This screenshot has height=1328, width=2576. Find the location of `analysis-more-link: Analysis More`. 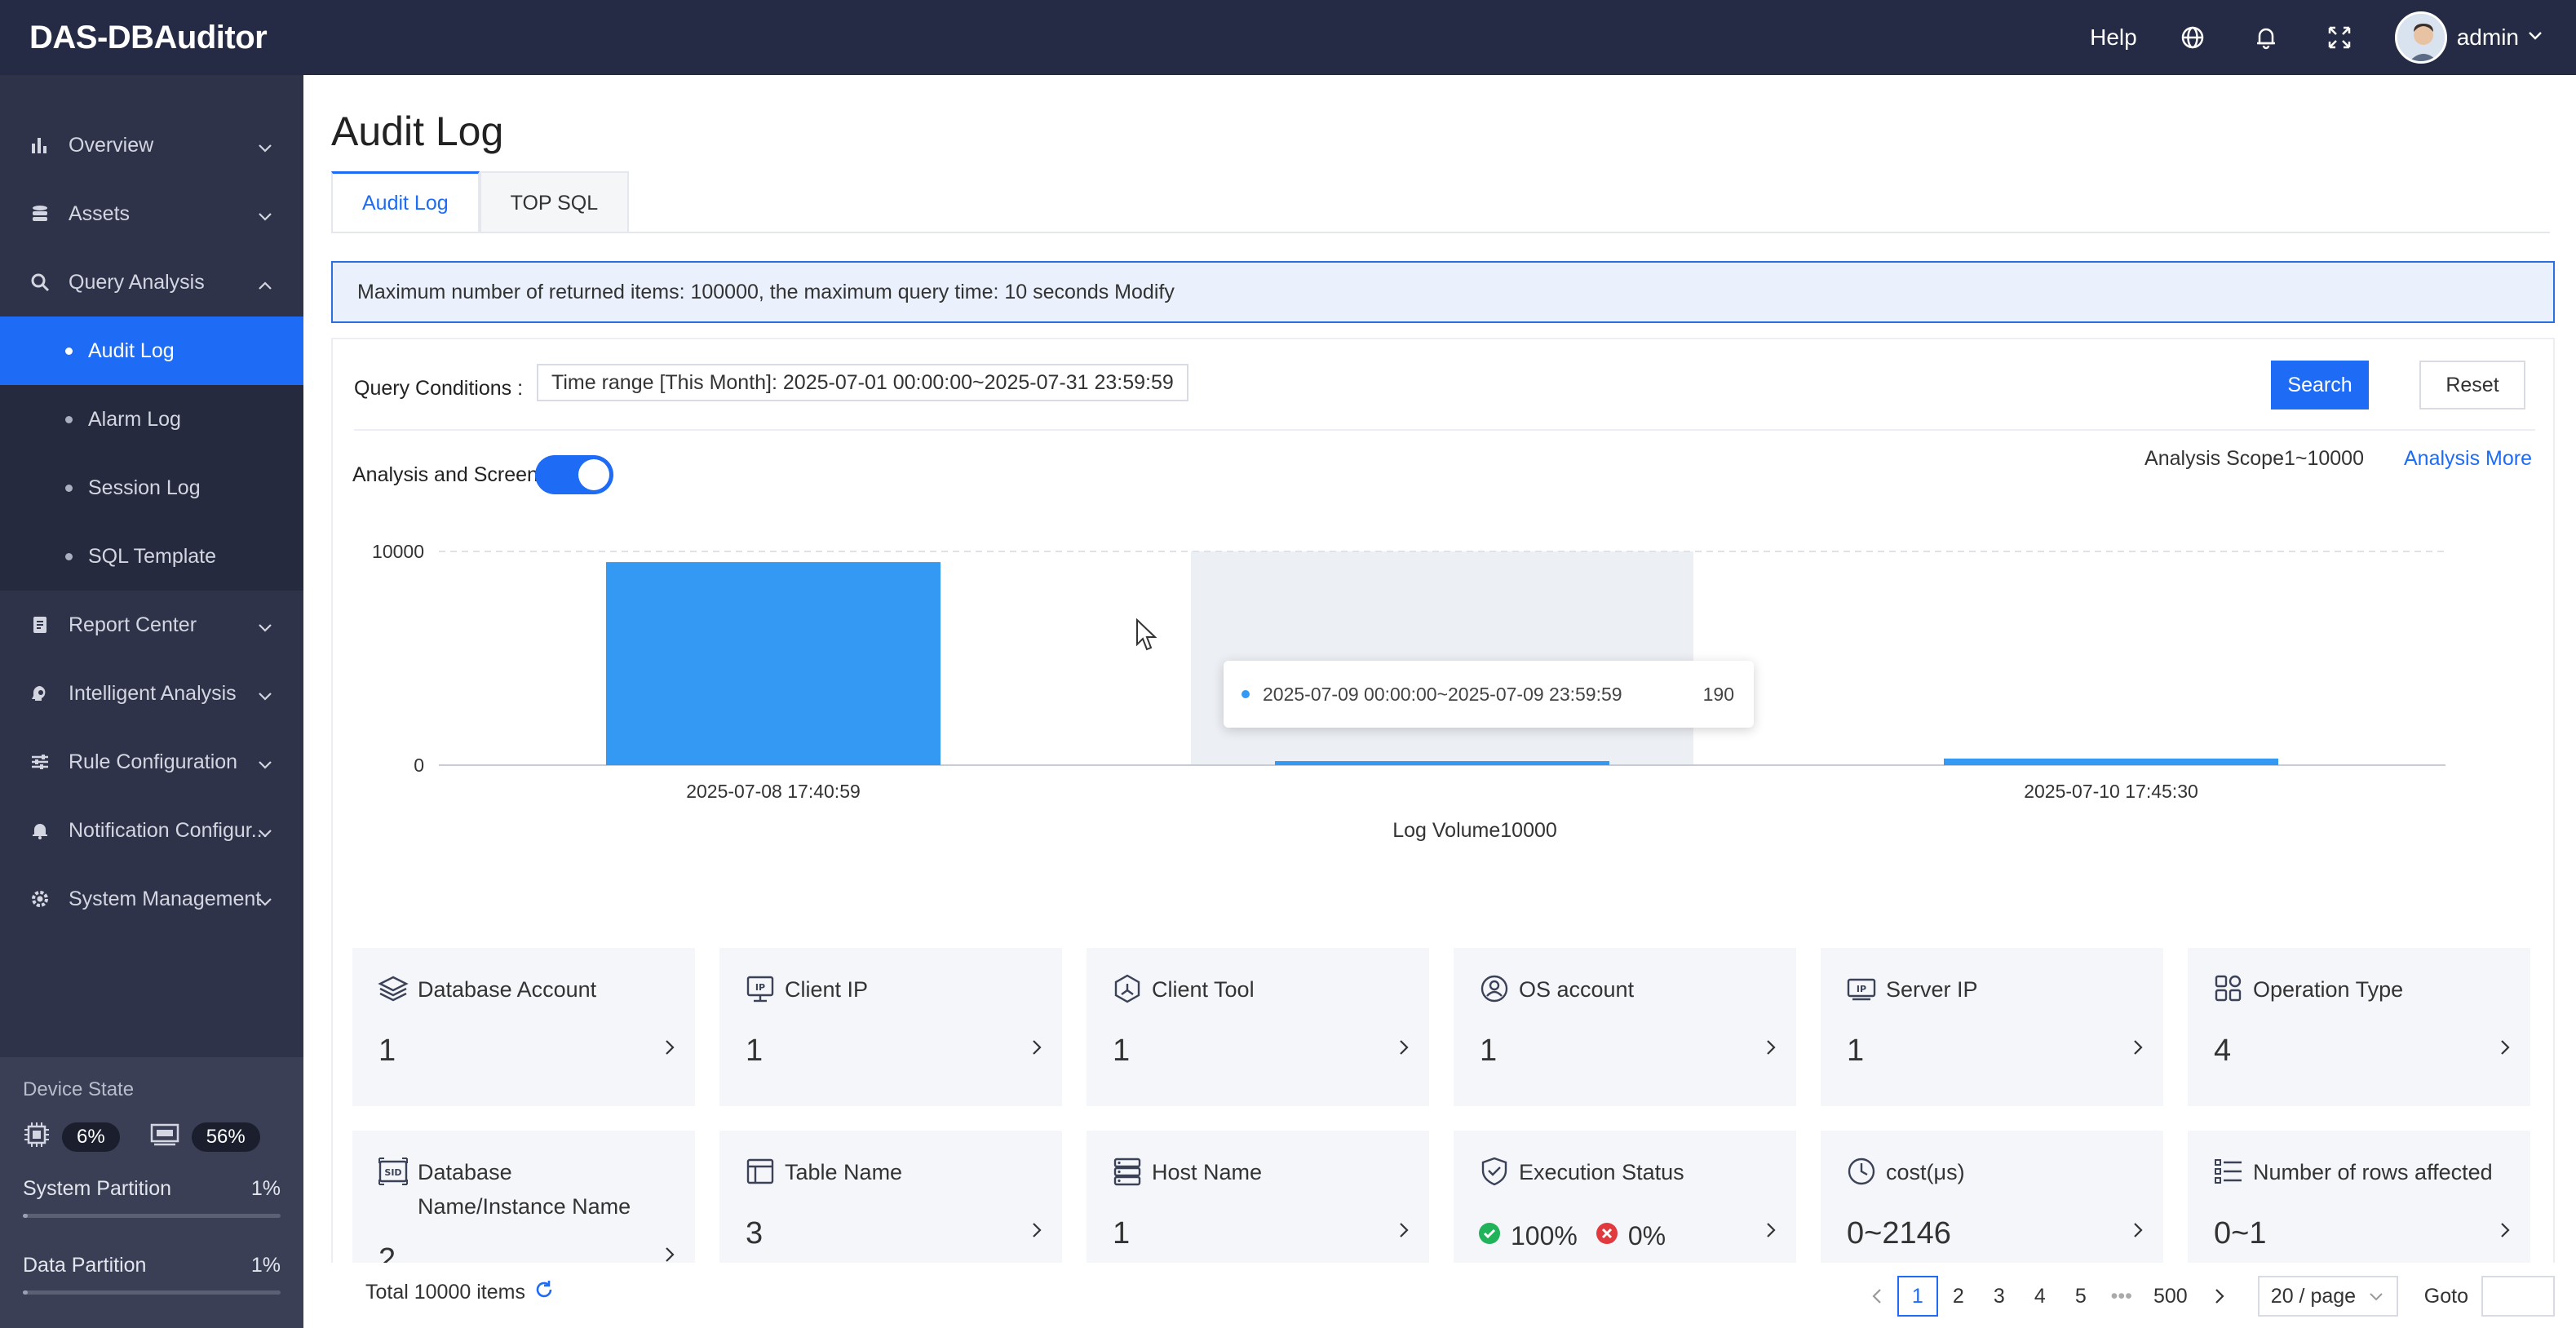

analysis-more-link: Analysis More is located at coordinates (2468, 459).